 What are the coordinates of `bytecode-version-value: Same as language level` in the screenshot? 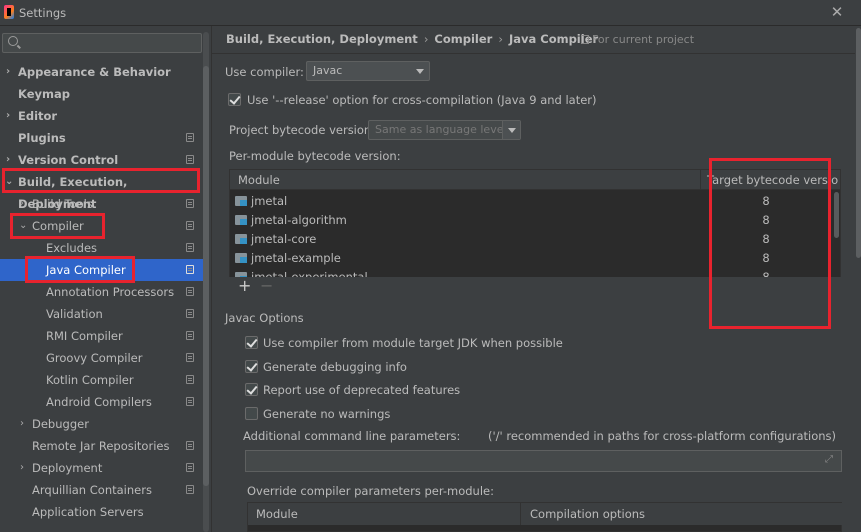 It's located at (441, 129).